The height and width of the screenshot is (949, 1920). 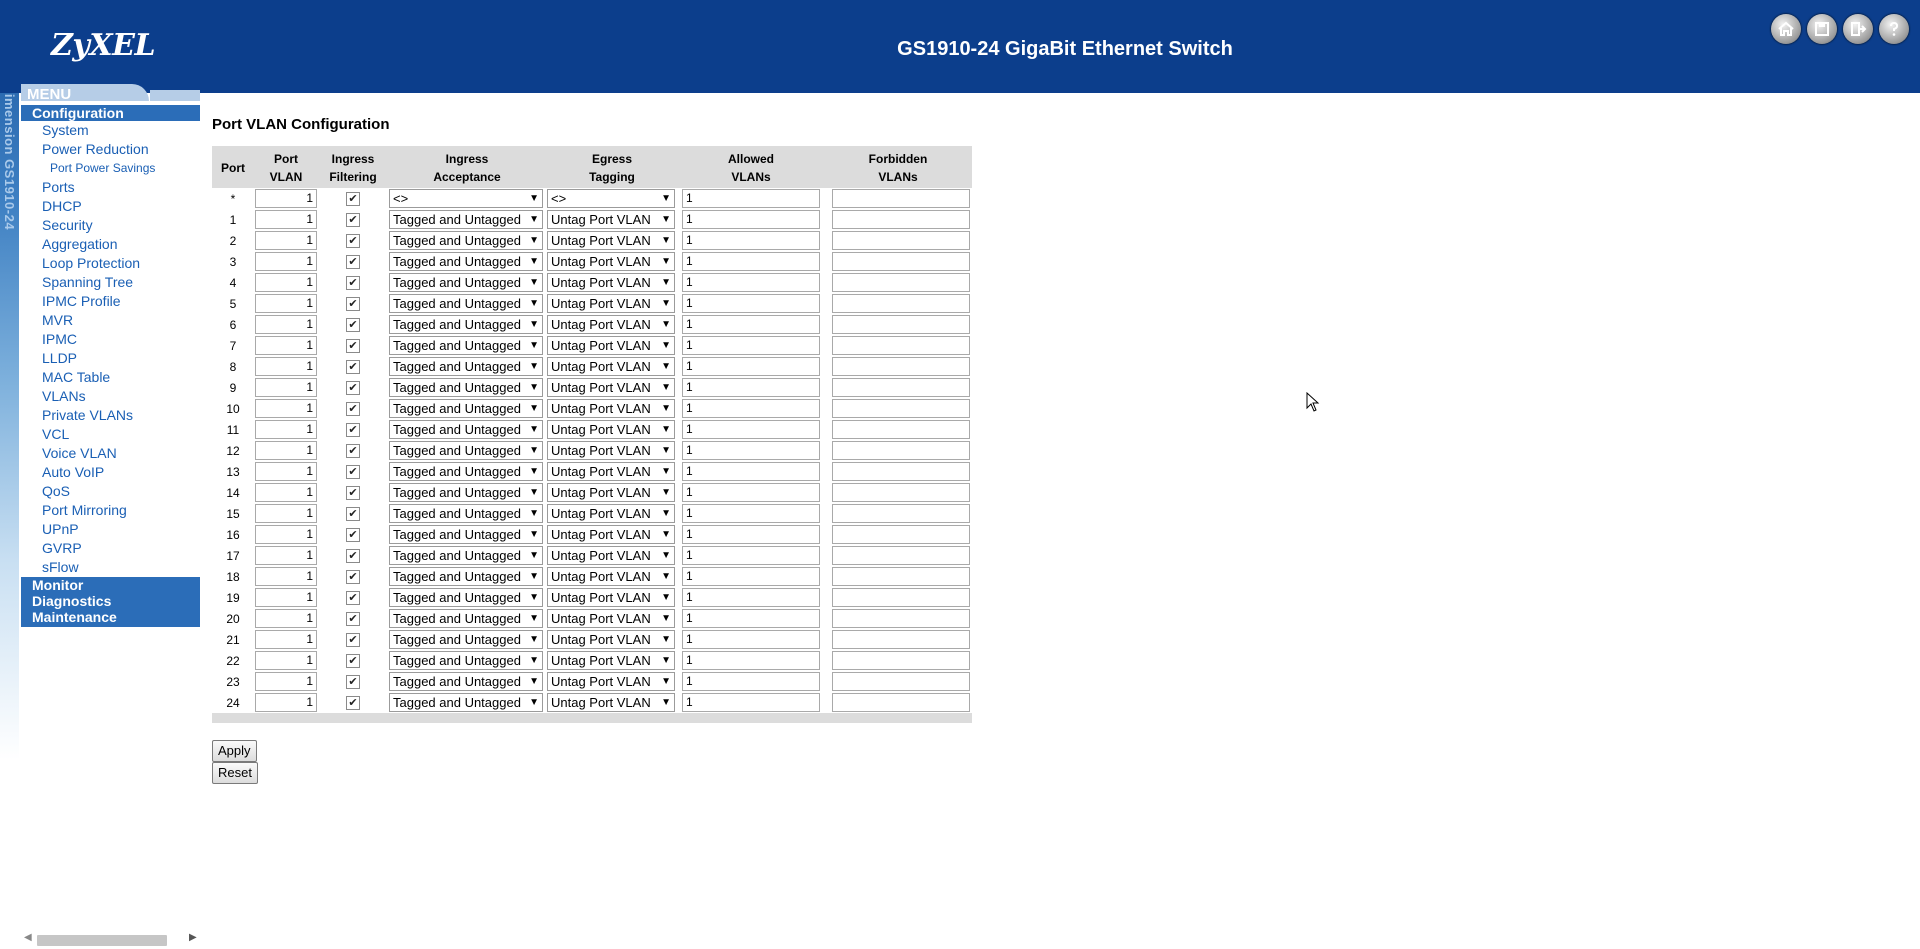 What do you see at coordinates (110, 491) in the screenshot?
I see `menu-item-qos: QoS` at bounding box center [110, 491].